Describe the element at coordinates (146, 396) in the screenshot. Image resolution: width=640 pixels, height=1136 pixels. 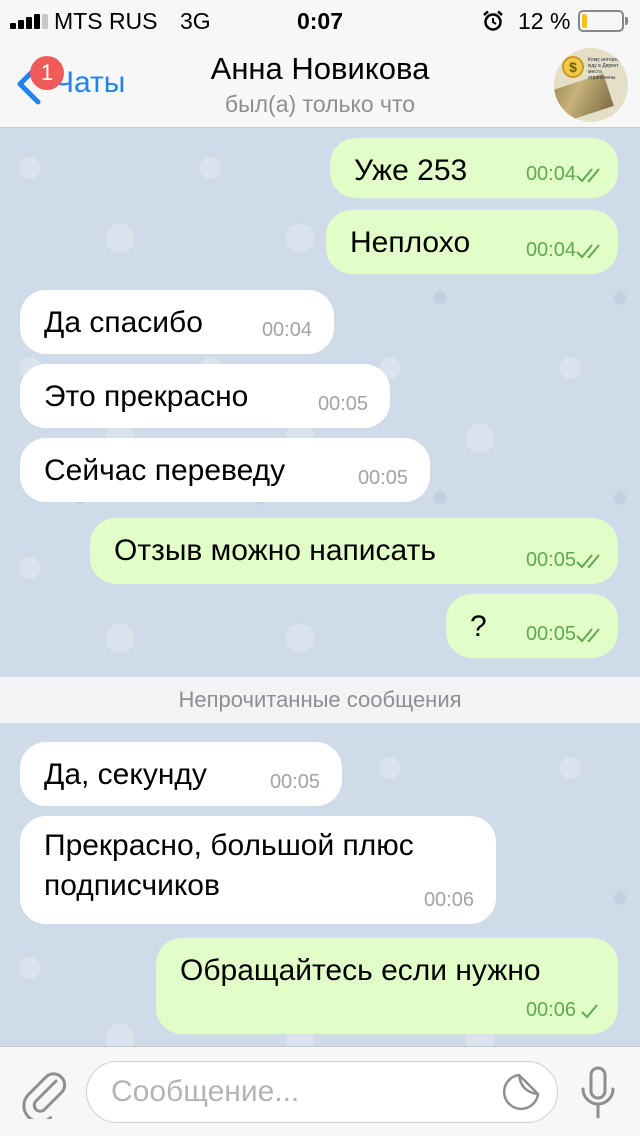
I see `message-text: Это прекрасно` at that location.